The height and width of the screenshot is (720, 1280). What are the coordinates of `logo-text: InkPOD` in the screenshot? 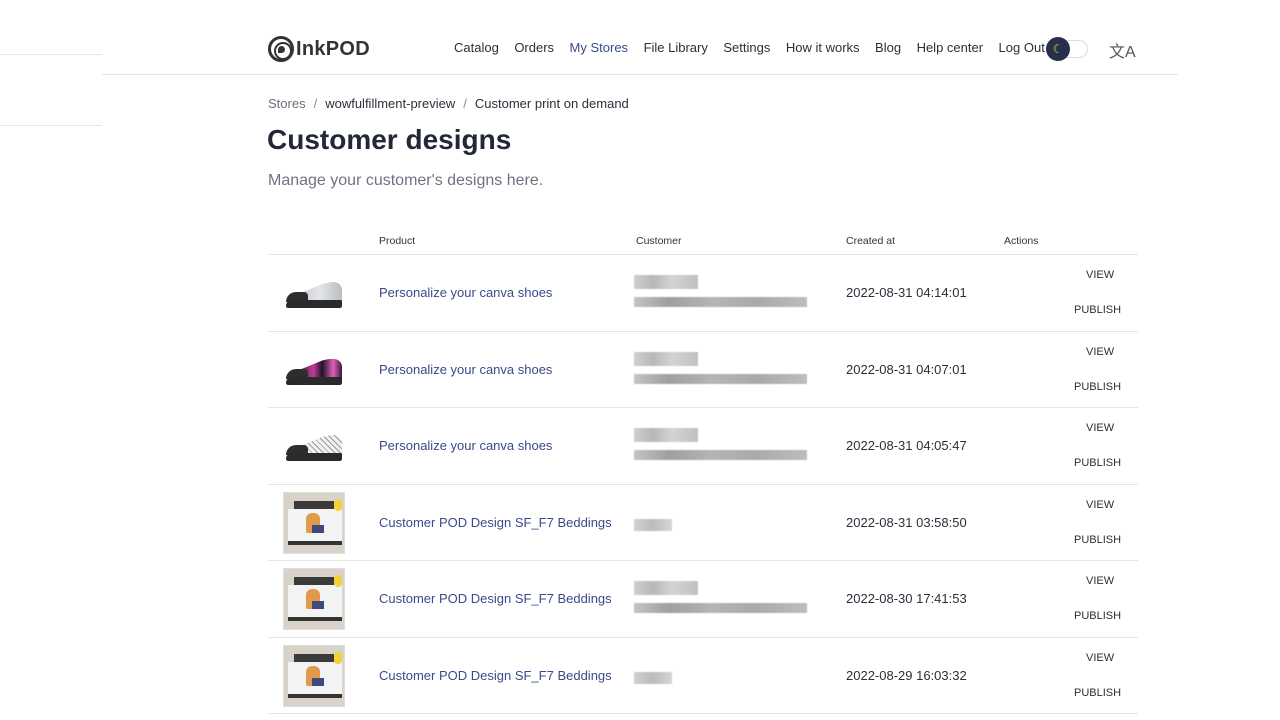 It's located at (333, 48).